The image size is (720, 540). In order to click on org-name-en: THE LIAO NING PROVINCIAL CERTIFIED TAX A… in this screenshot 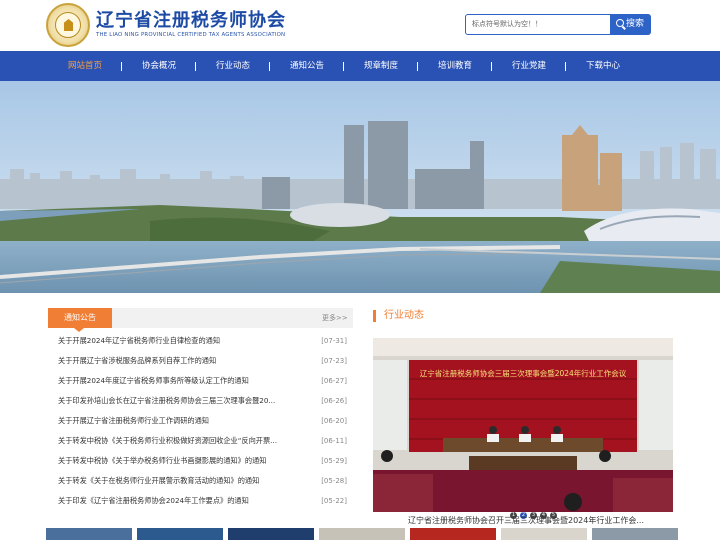, I will do `click(191, 35)`.